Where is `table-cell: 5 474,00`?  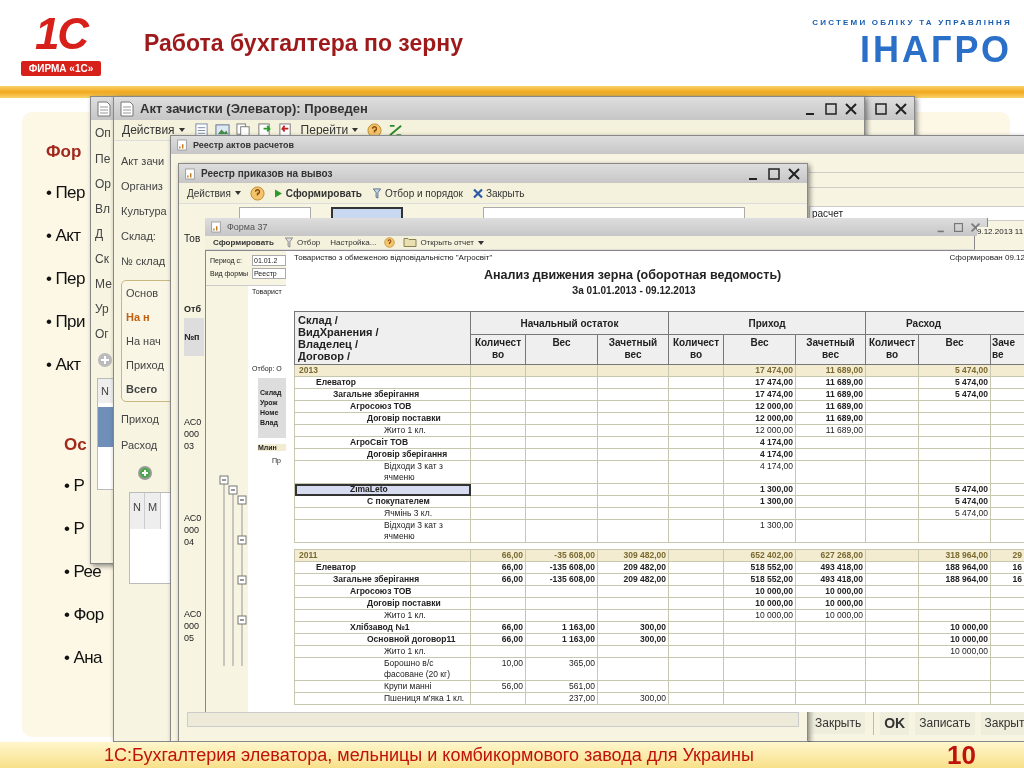
table-cell: 5 474,00 is located at coordinates (954, 489).